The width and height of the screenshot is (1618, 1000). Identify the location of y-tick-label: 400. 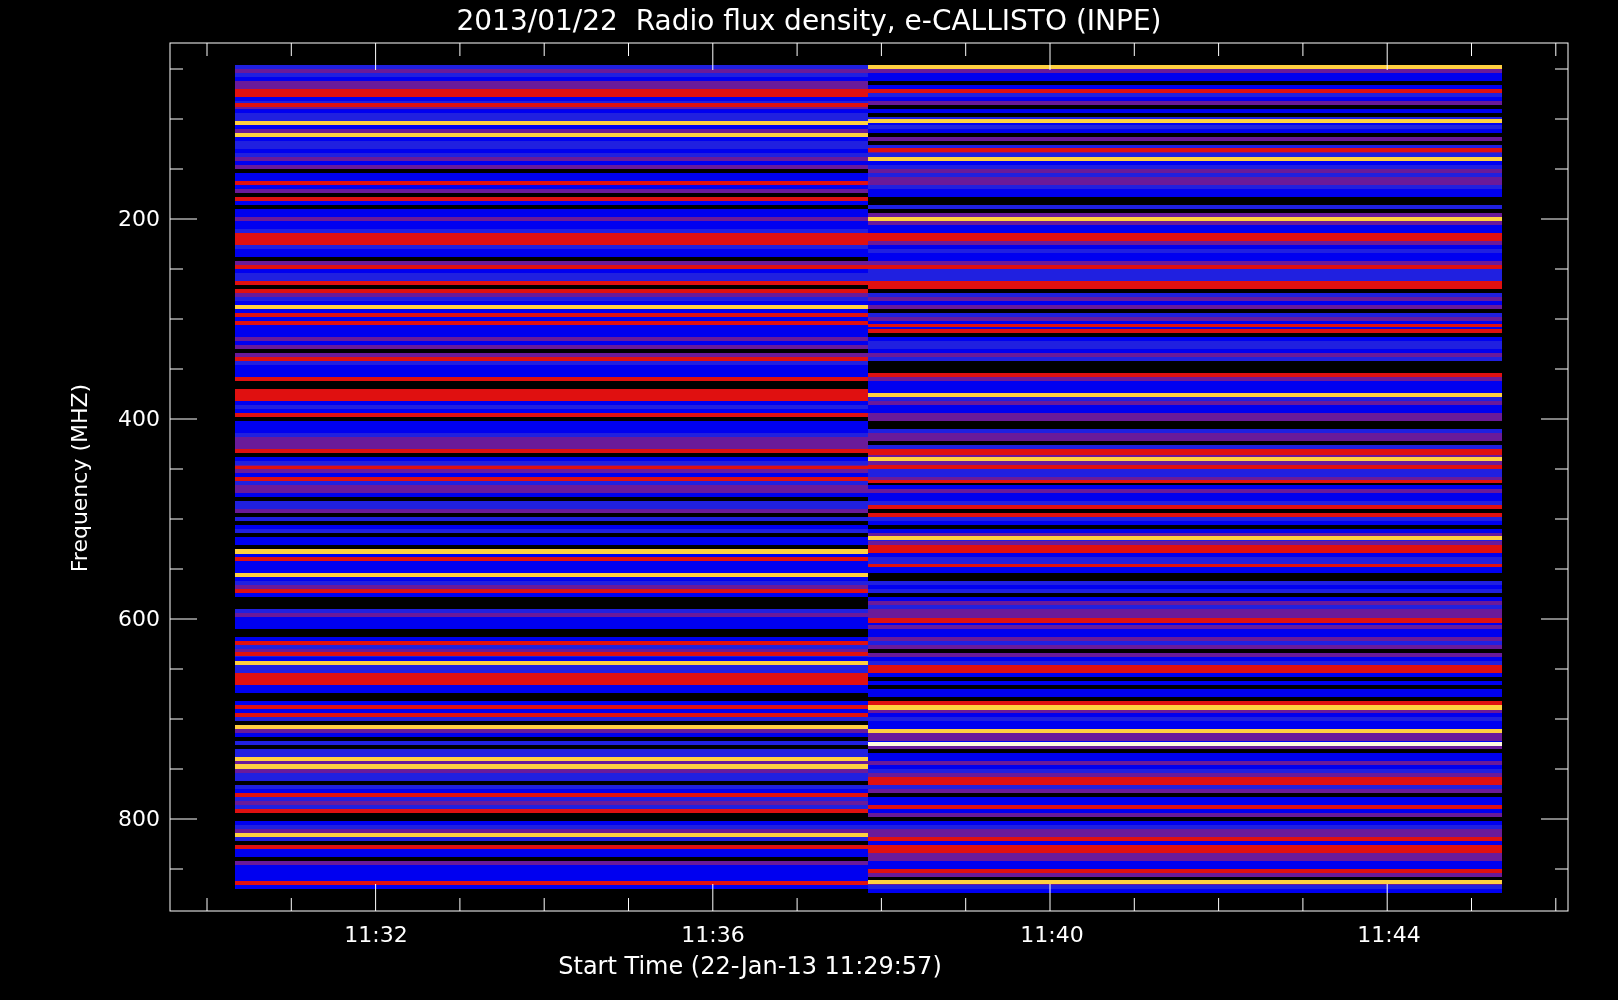
(138, 419).